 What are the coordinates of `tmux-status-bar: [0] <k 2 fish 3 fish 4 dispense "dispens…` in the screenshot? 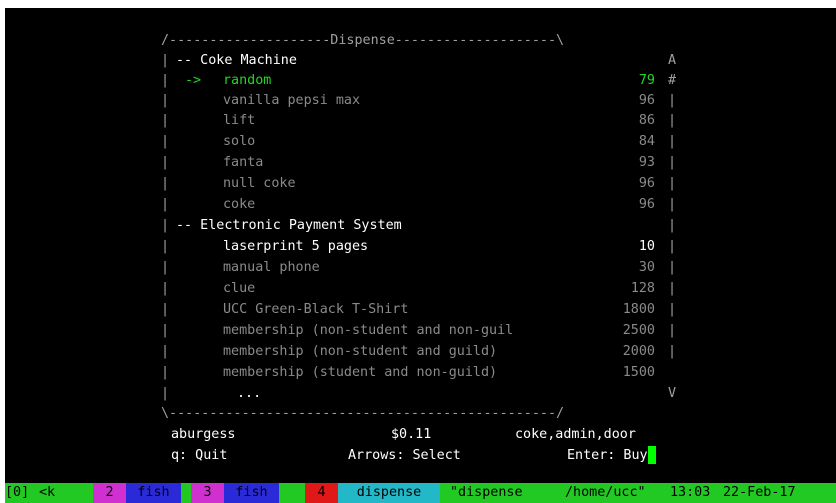 It's located at (420, 493).